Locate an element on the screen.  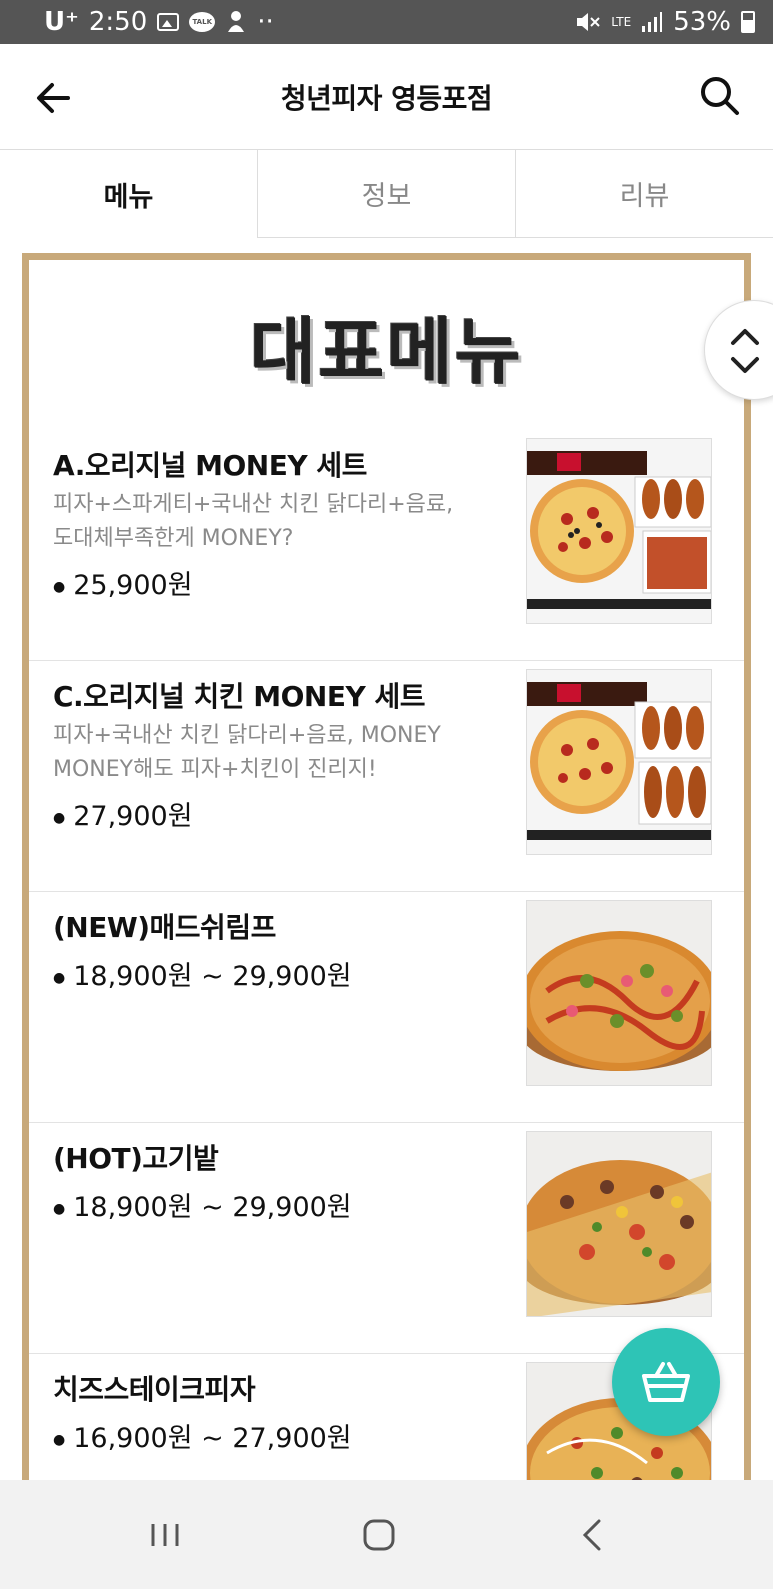
nav-back-button is located at coordinates (593, 1535).